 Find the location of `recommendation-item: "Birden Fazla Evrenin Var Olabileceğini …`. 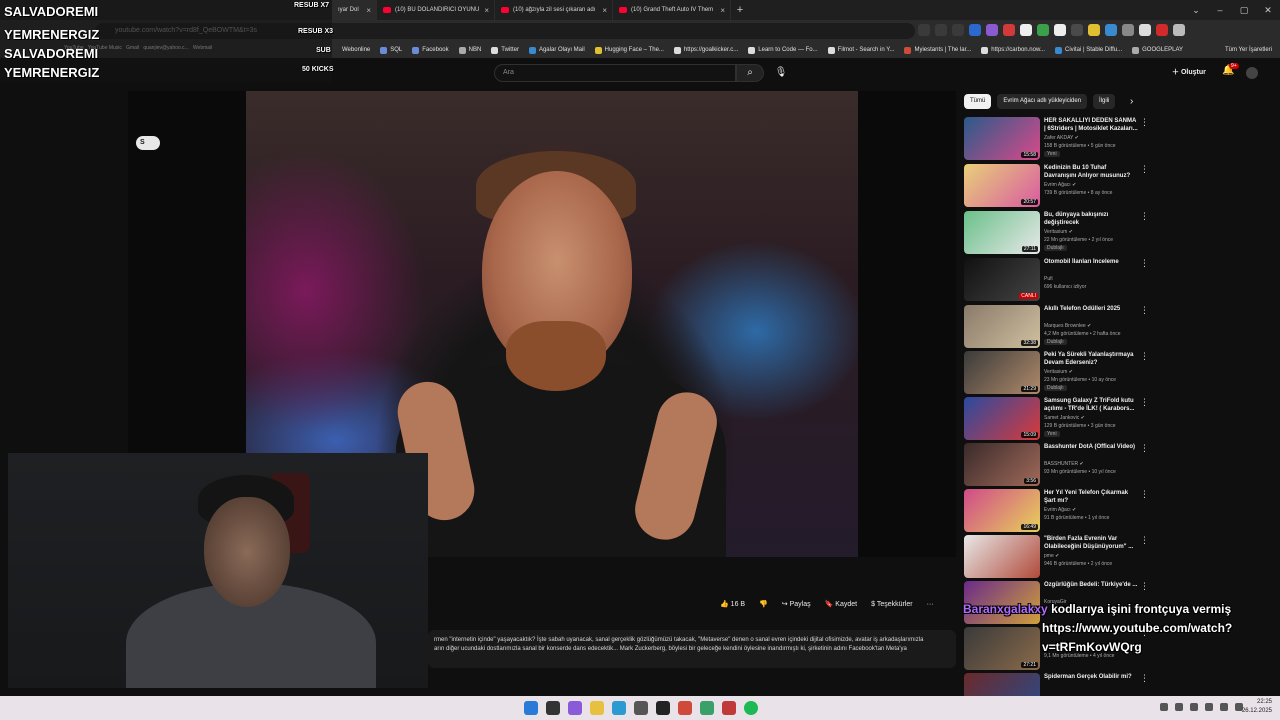

recommendation-item: "Birden Fazla Evrenin Var Olabileceğini … is located at coordinates (1056, 557).